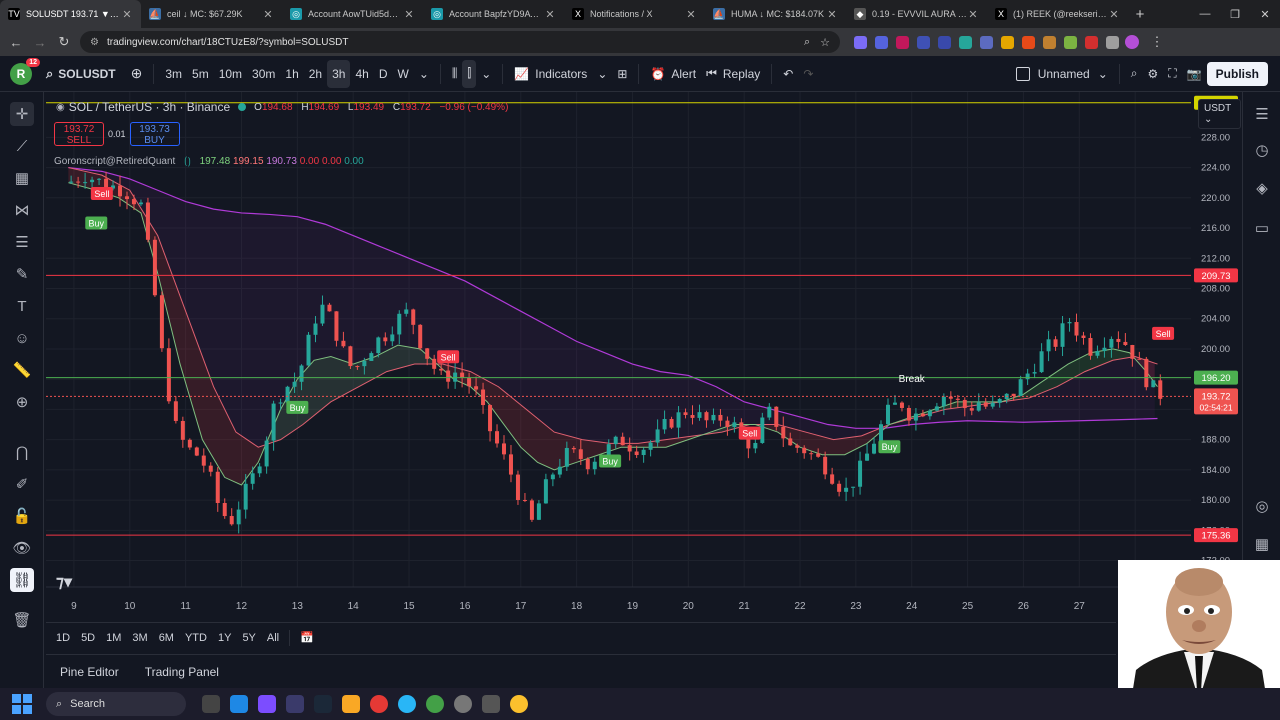  What do you see at coordinates (383, 74) in the screenshot?
I see `interval-D: D` at bounding box center [383, 74].